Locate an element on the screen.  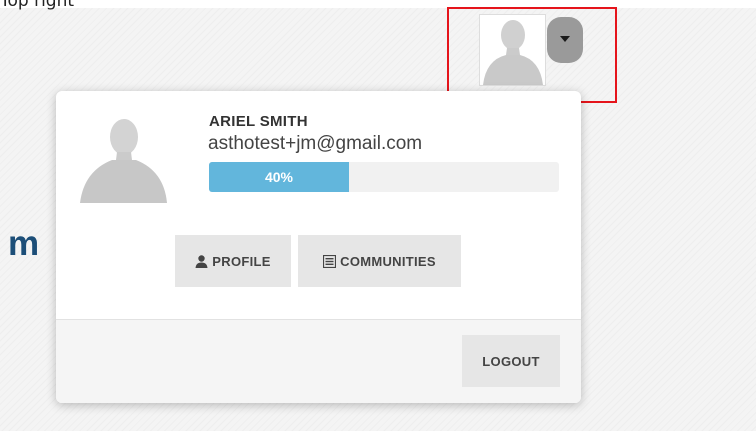
avatar-icon is located at coordinates (123, 161).